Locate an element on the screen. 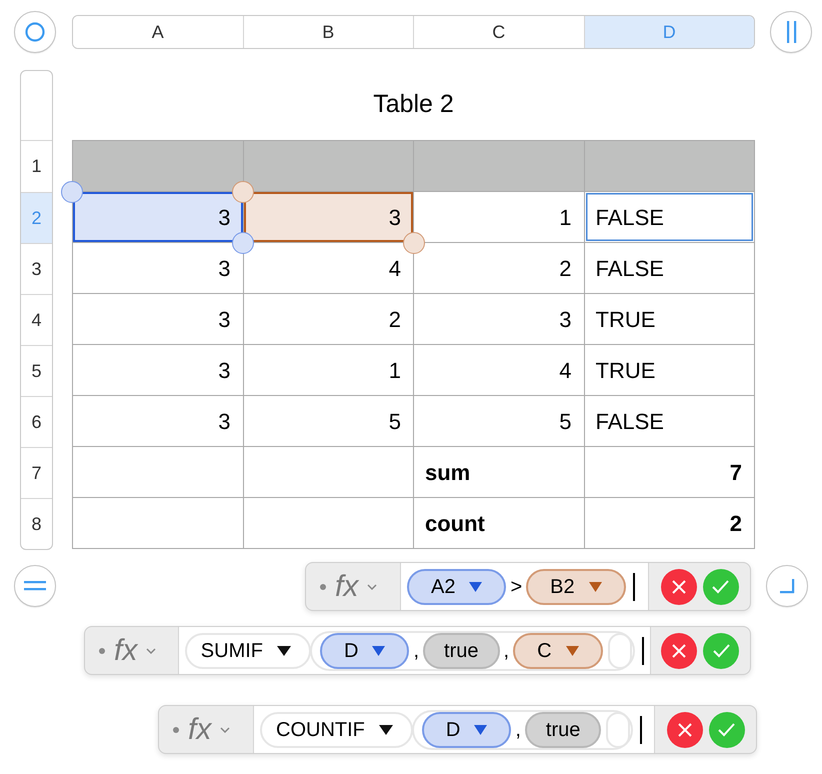 The width and height of the screenshot is (822, 774). row-header: 6 is located at coordinates (36, 421).